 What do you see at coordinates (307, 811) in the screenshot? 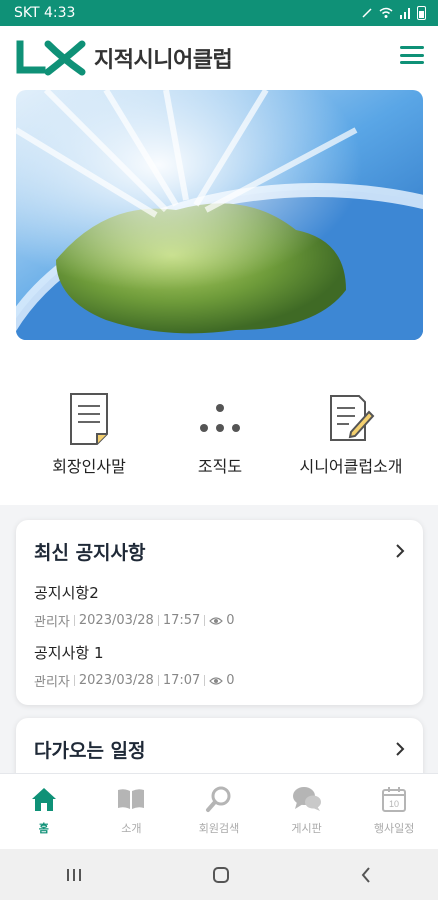
I see `nav-board: 게시판` at bounding box center [307, 811].